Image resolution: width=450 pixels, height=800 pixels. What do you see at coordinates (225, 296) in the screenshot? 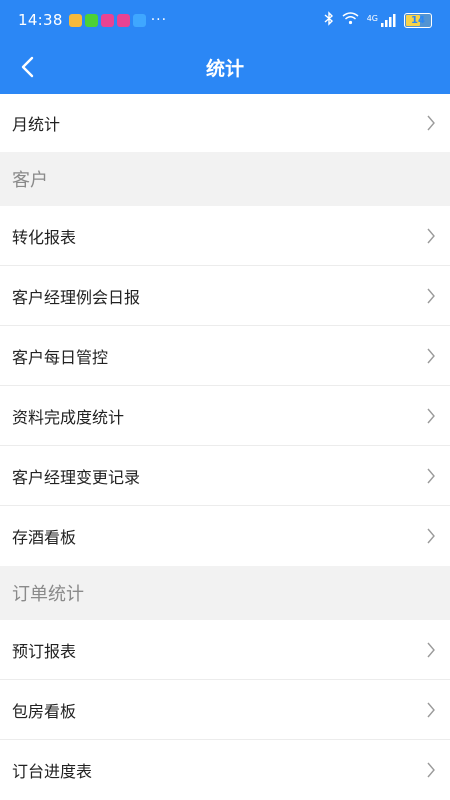
I see `menu-item-manager-meeting-daily: 客户经理例会日报` at bounding box center [225, 296].